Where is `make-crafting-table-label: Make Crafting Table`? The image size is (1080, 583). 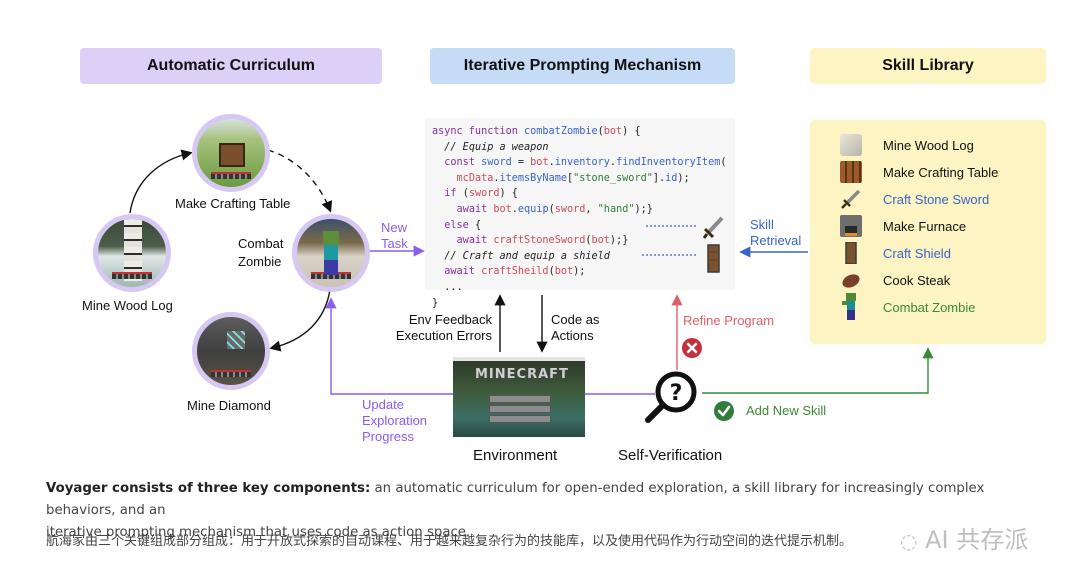 make-crafting-table-label: Make Crafting Table is located at coordinates (233, 203).